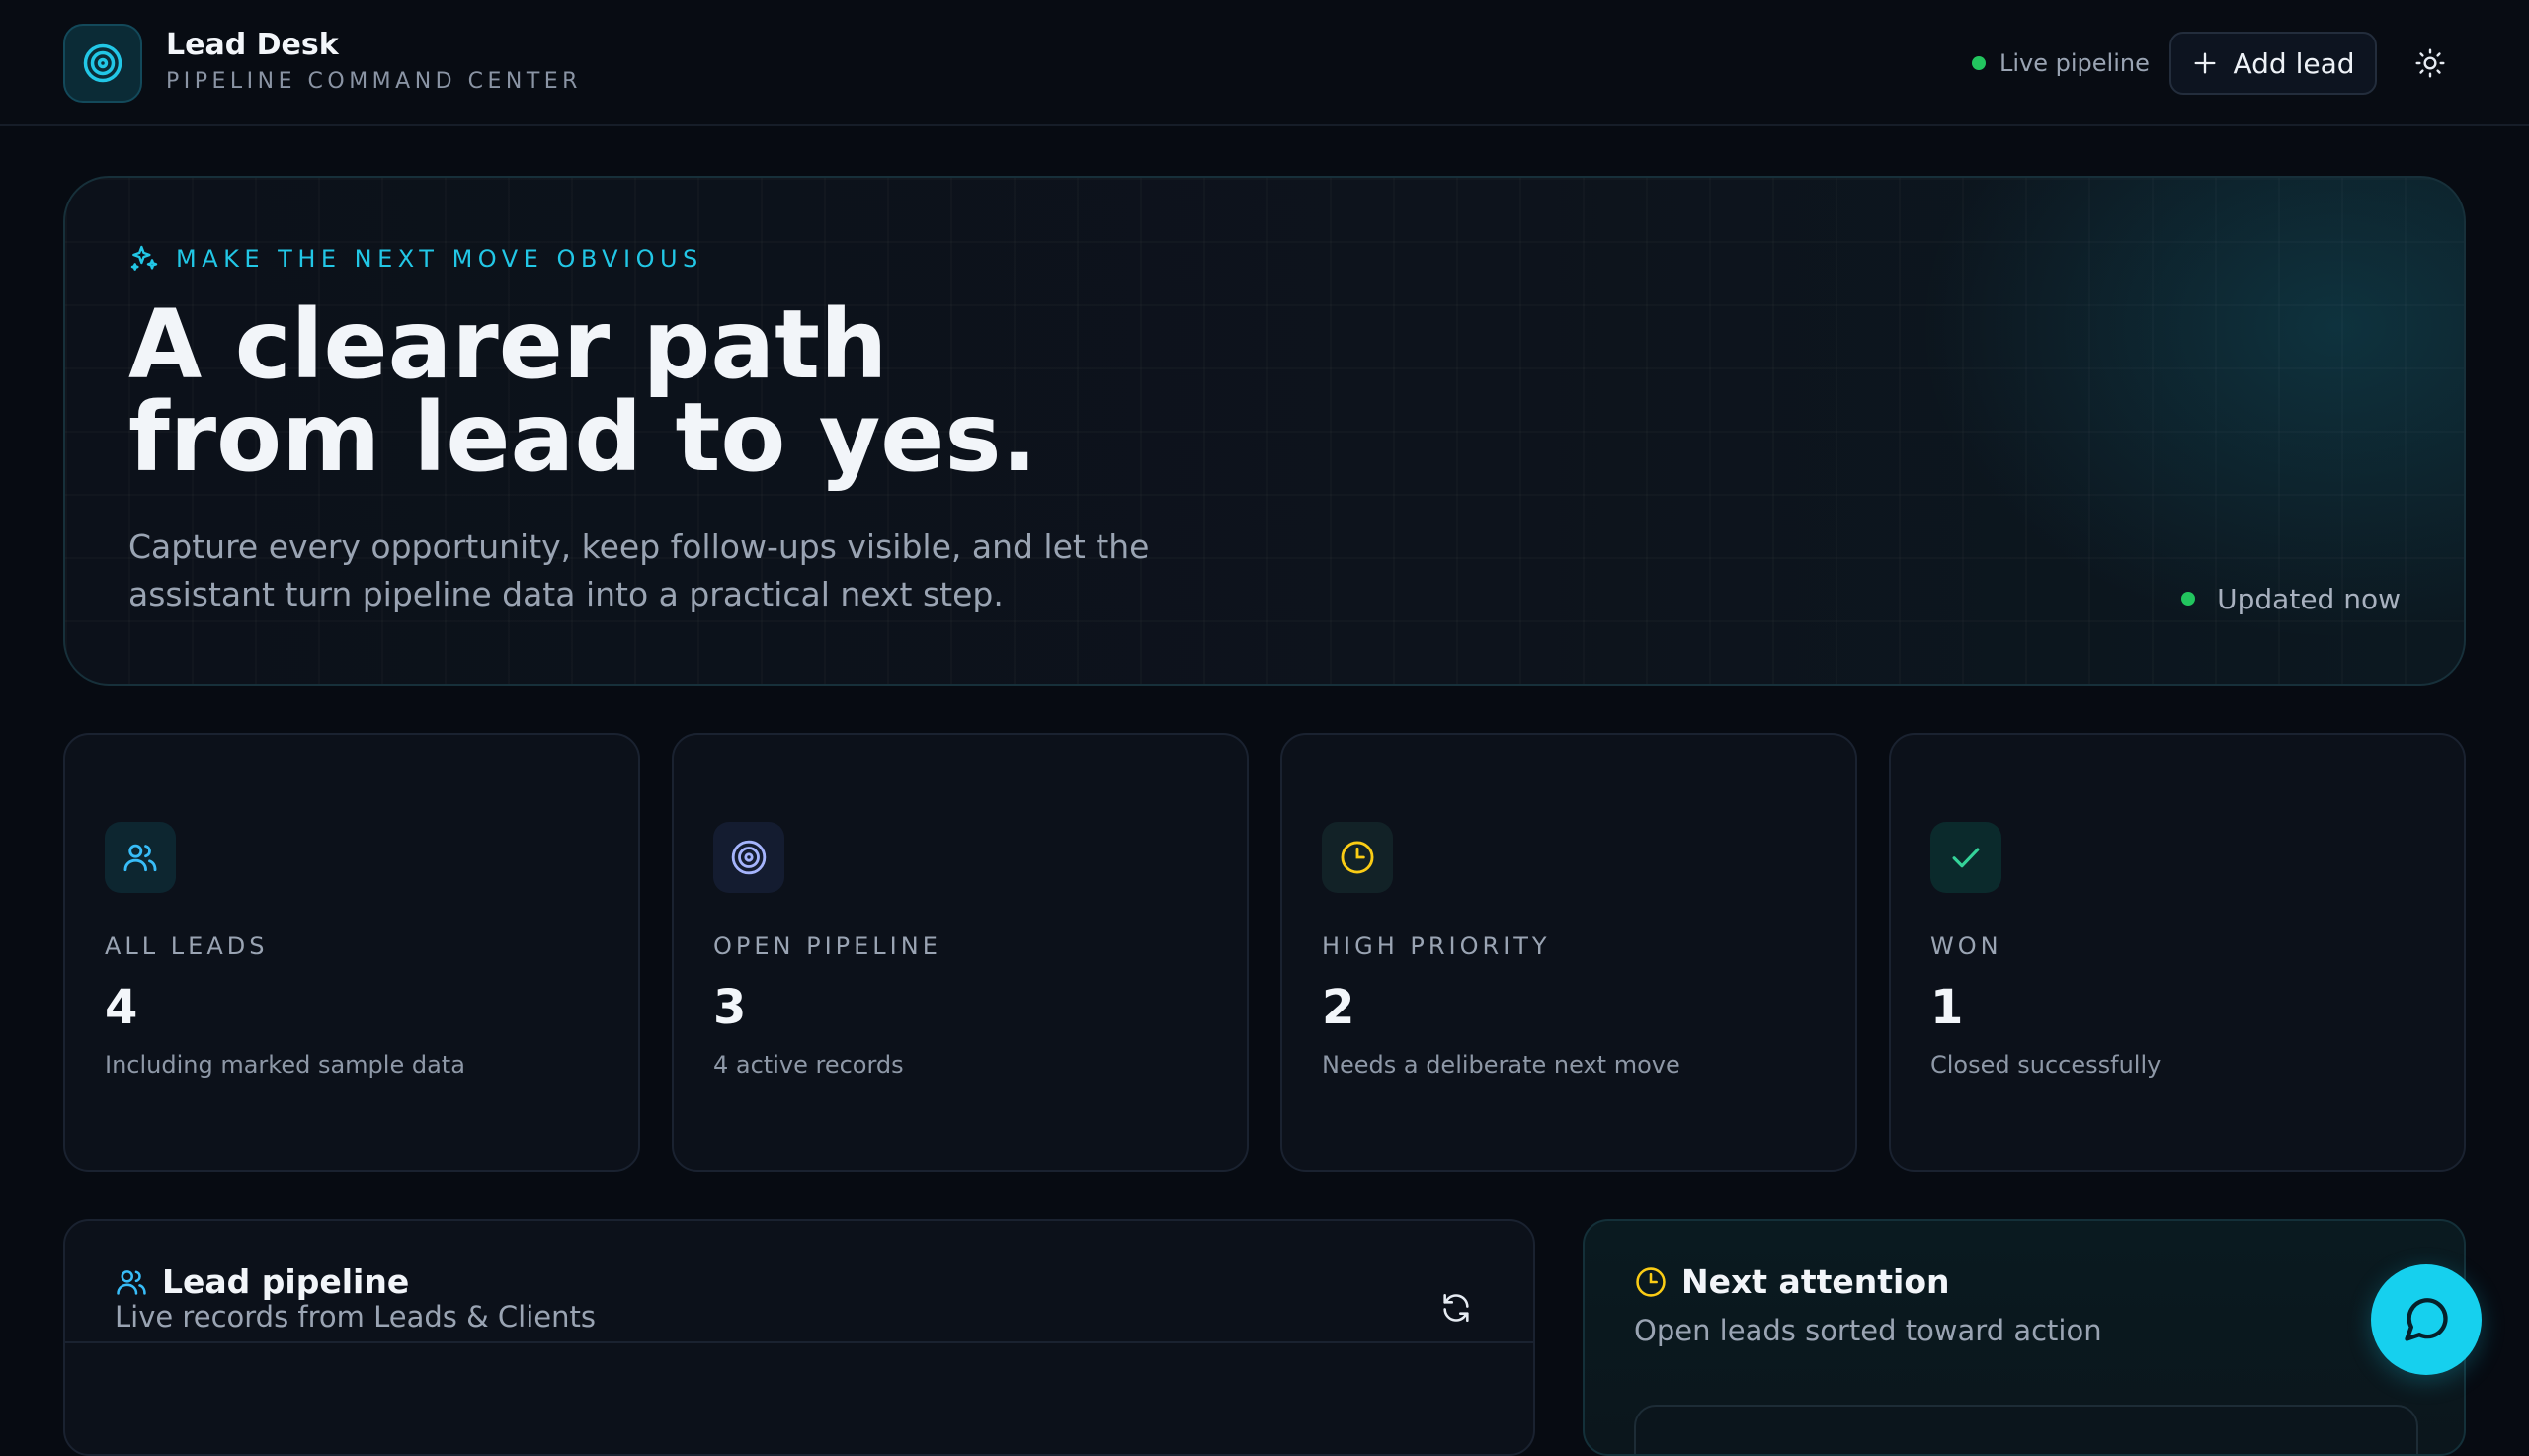  I want to click on stat-label: OPEN PIPELINE, so click(827, 946).